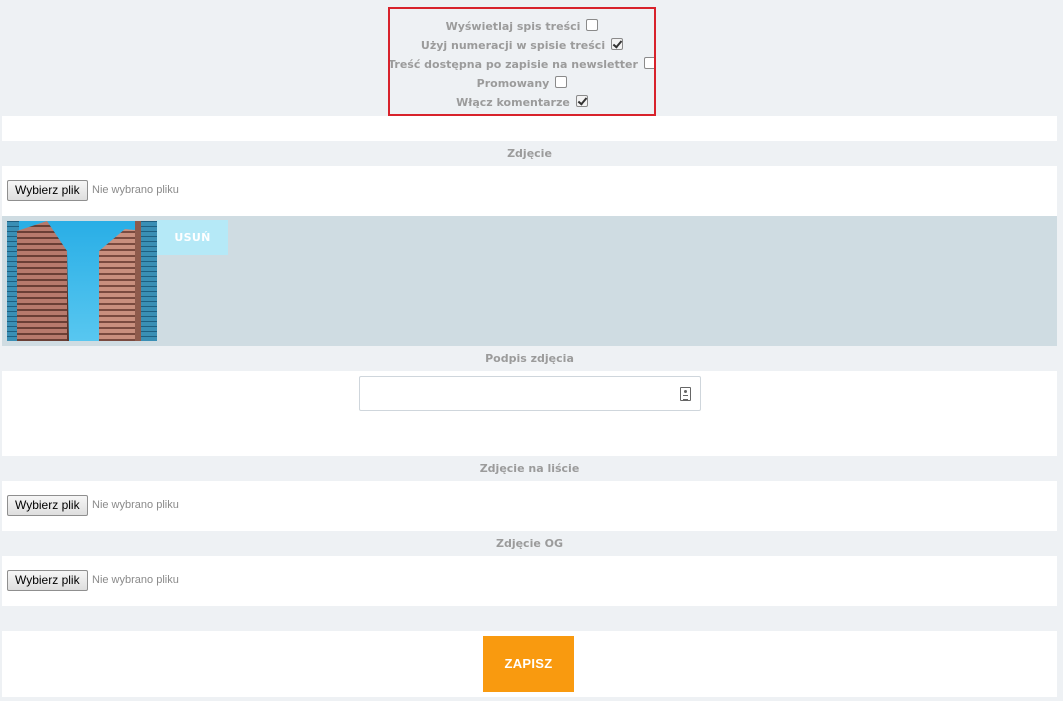  I want to click on list-photo-file-status: Nie wybrano pliku, so click(135, 505).